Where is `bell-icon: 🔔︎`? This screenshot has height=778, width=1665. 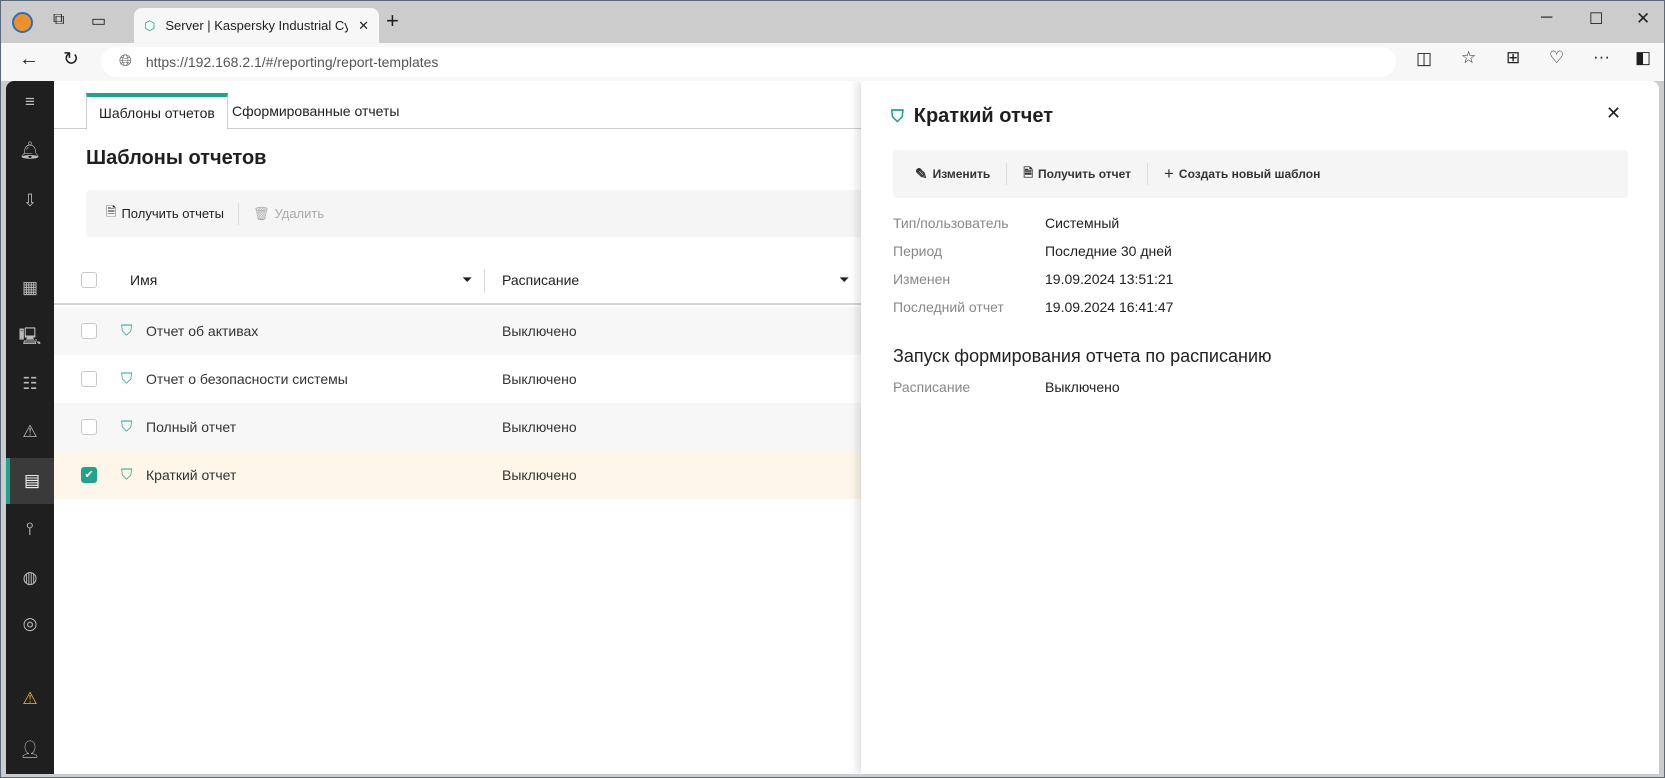
bell-icon: 🔔︎ is located at coordinates (30, 151).